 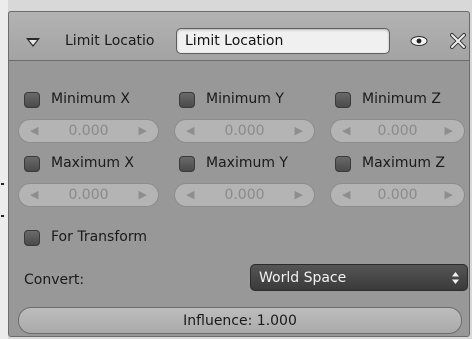 I want to click on minimum-y-field: ◀ 0.000 ▶, so click(x=244, y=131).